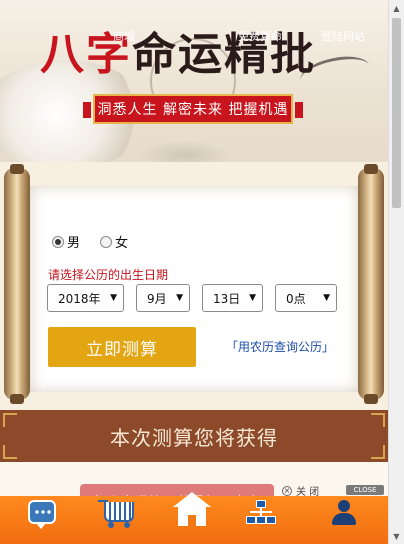  What do you see at coordinates (185, 151) in the screenshot?
I see `flower-shadow-decoration` at bounding box center [185, 151].